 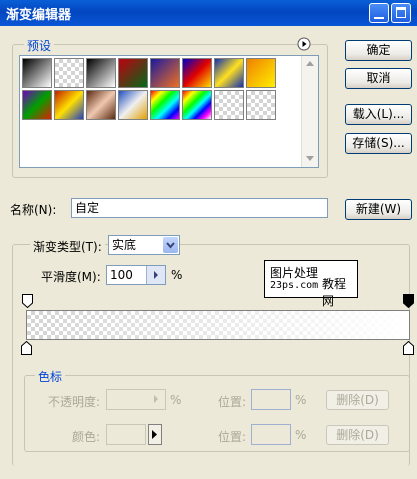 I want to click on minimize-icon, so click(x=379, y=13).